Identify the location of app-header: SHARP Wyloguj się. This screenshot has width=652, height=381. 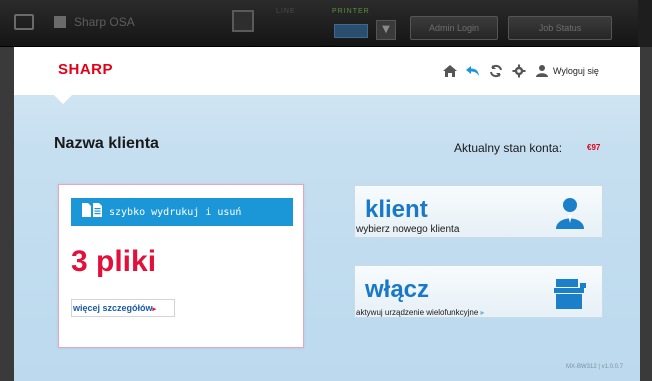
(327, 75).